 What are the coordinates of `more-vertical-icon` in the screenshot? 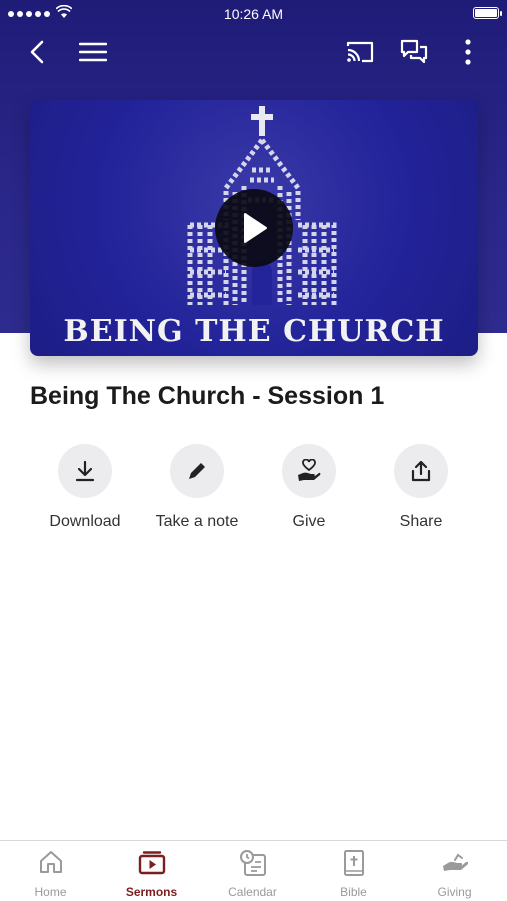 It's located at (468, 52).